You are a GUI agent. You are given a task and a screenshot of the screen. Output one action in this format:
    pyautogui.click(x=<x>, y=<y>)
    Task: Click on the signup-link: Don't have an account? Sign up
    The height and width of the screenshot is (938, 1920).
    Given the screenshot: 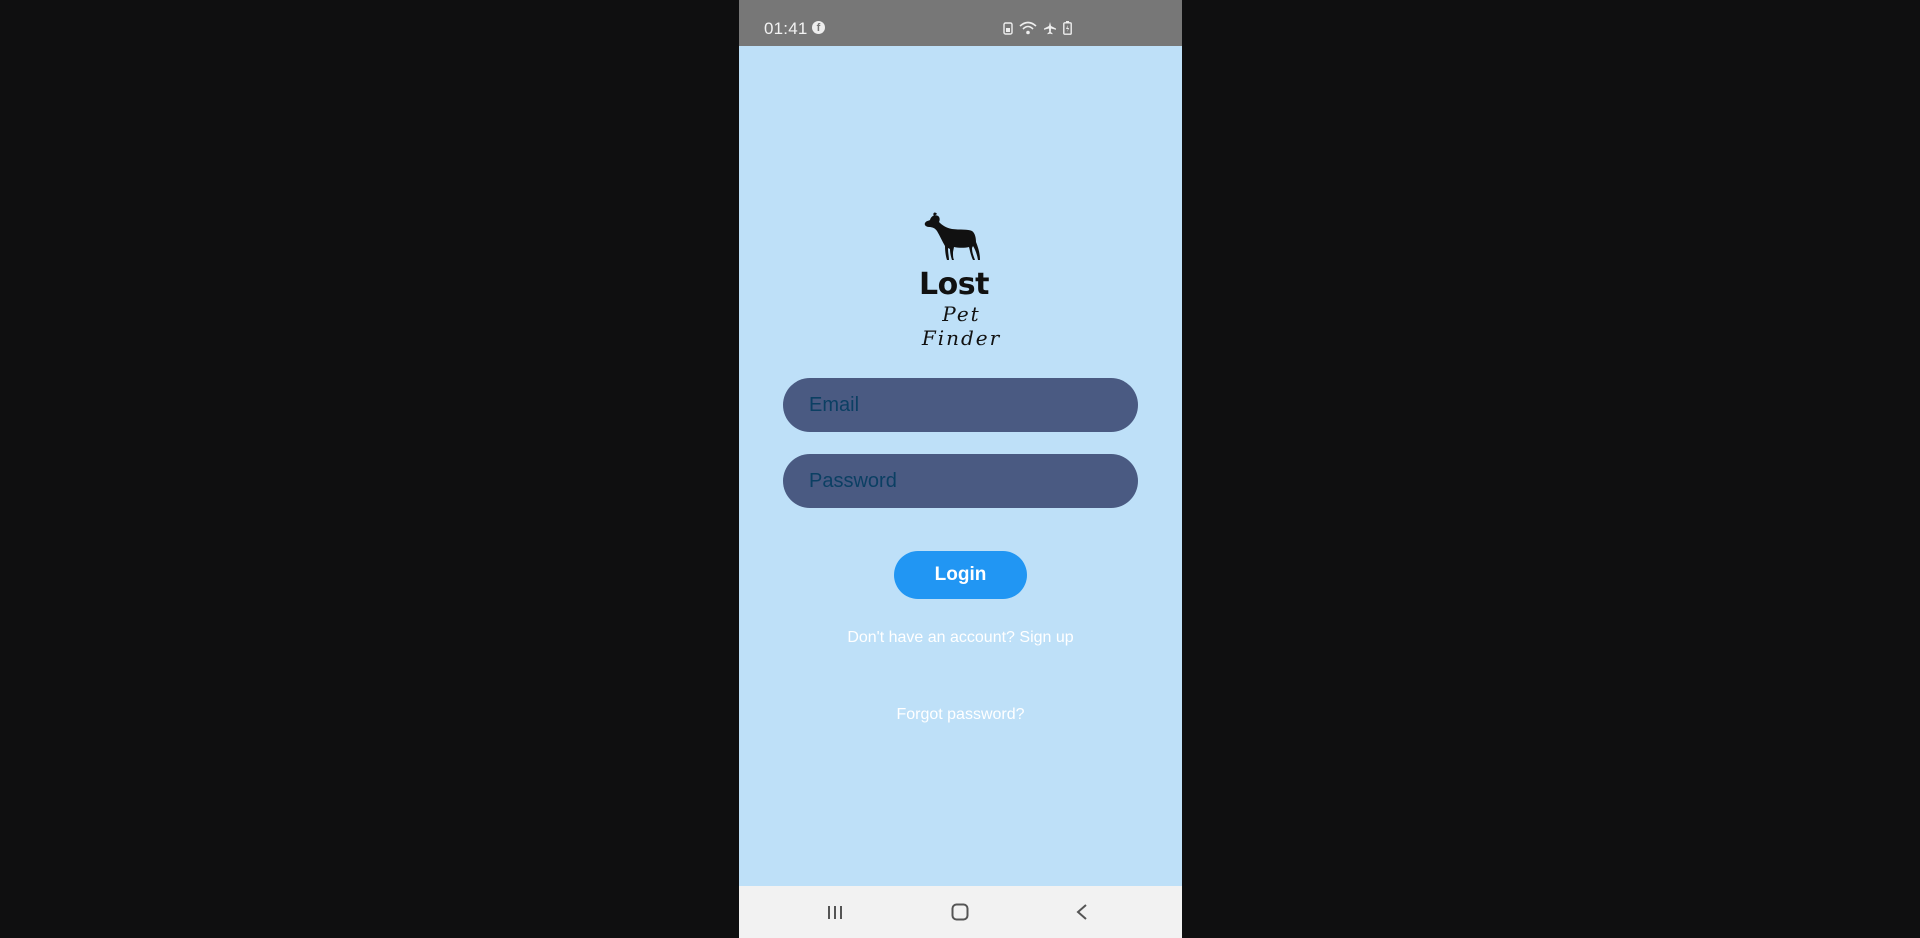 What is the action you would take?
    pyautogui.click(x=960, y=638)
    